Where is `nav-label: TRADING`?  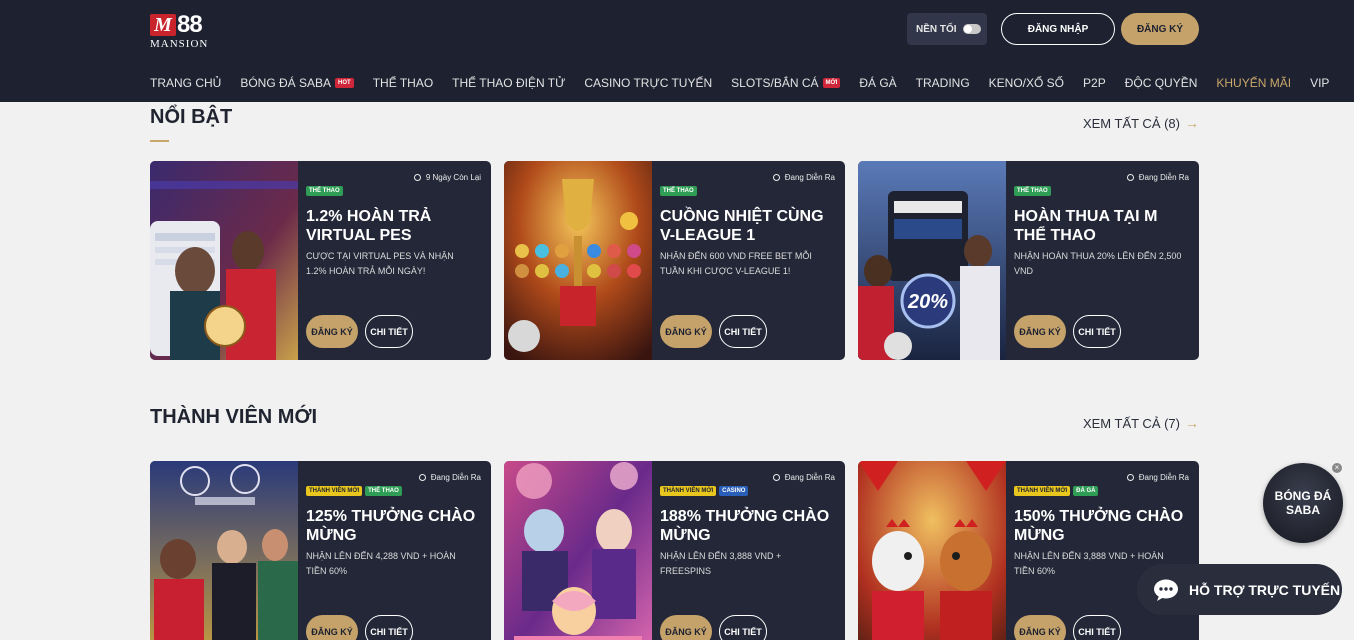
nav-label: TRADING is located at coordinates (942, 83).